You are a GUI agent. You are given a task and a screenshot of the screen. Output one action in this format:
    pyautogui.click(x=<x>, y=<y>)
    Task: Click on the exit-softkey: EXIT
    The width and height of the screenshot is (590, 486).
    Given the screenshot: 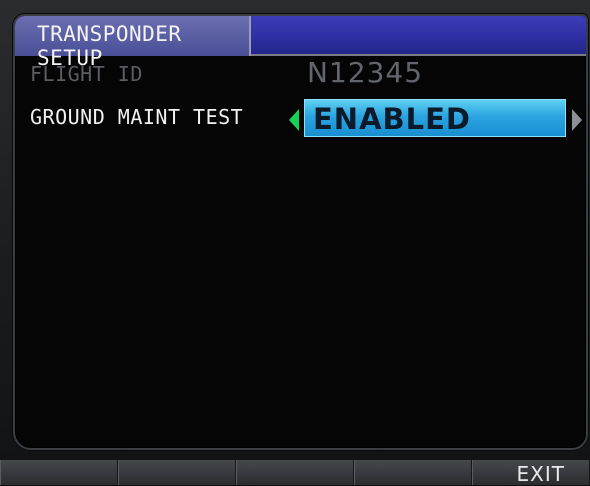 What is the action you would take?
    pyautogui.click(x=531, y=473)
    